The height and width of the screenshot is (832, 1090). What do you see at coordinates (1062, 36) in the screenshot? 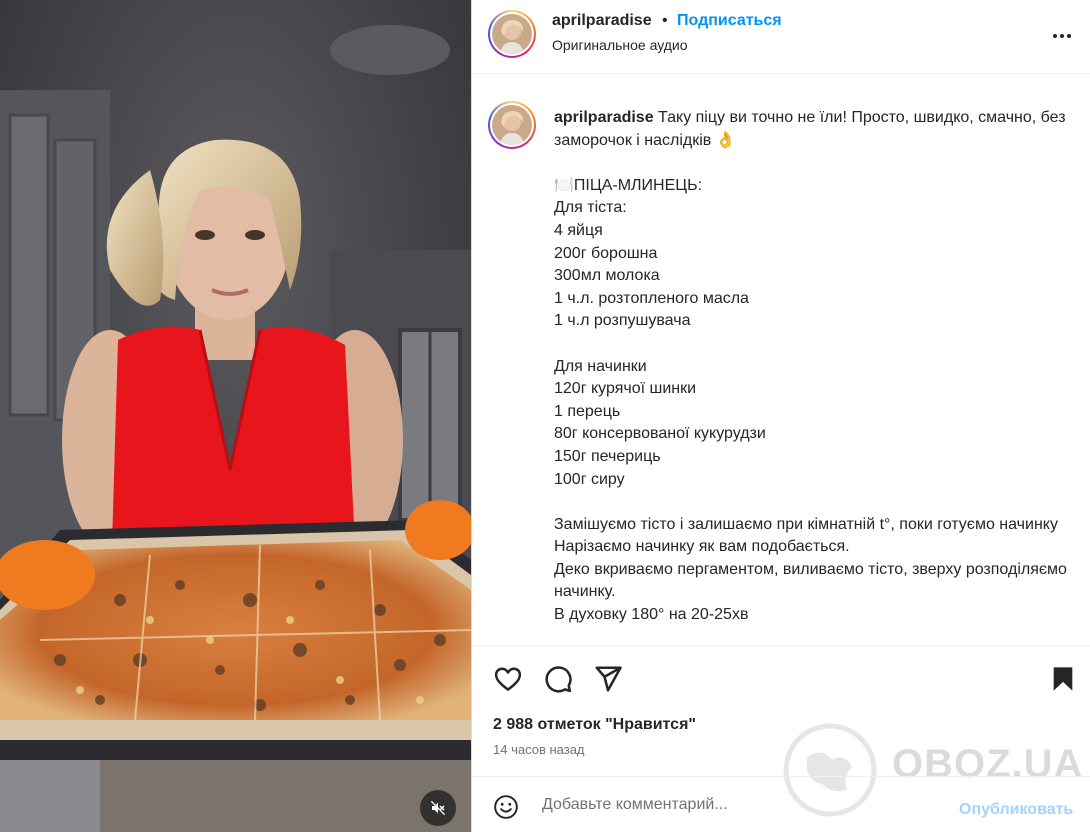
I see `more-horizontal-icon` at bounding box center [1062, 36].